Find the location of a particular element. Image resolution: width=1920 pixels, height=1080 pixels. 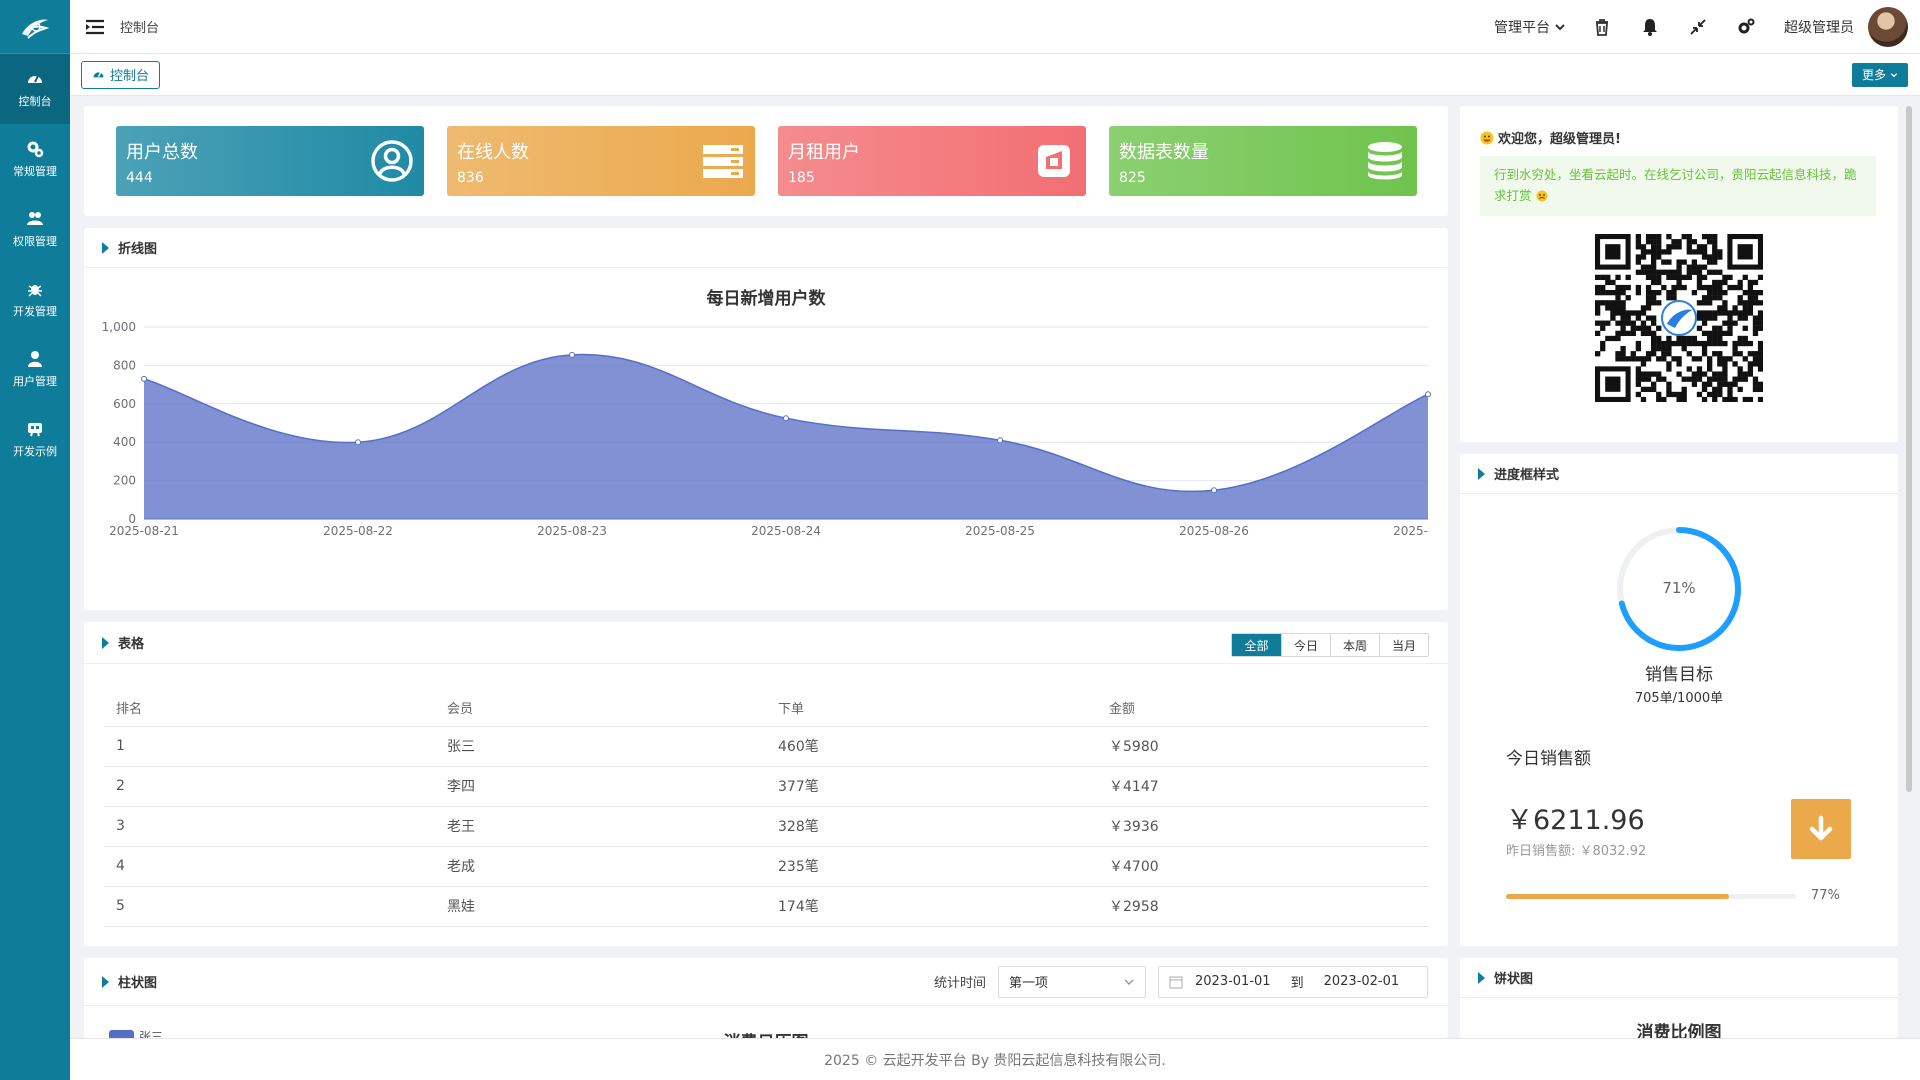

select-value: 第一项 is located at coordinates (1029, 983).